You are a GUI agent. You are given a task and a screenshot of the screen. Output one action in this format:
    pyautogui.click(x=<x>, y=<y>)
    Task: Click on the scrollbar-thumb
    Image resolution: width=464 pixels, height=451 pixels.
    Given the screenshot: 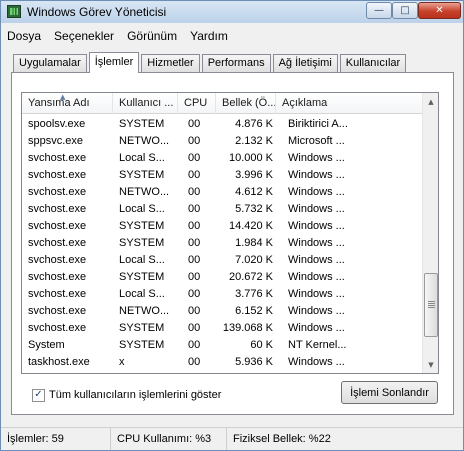 What is the action you would take?
    pyautogui.click(x=431, y=305)
    